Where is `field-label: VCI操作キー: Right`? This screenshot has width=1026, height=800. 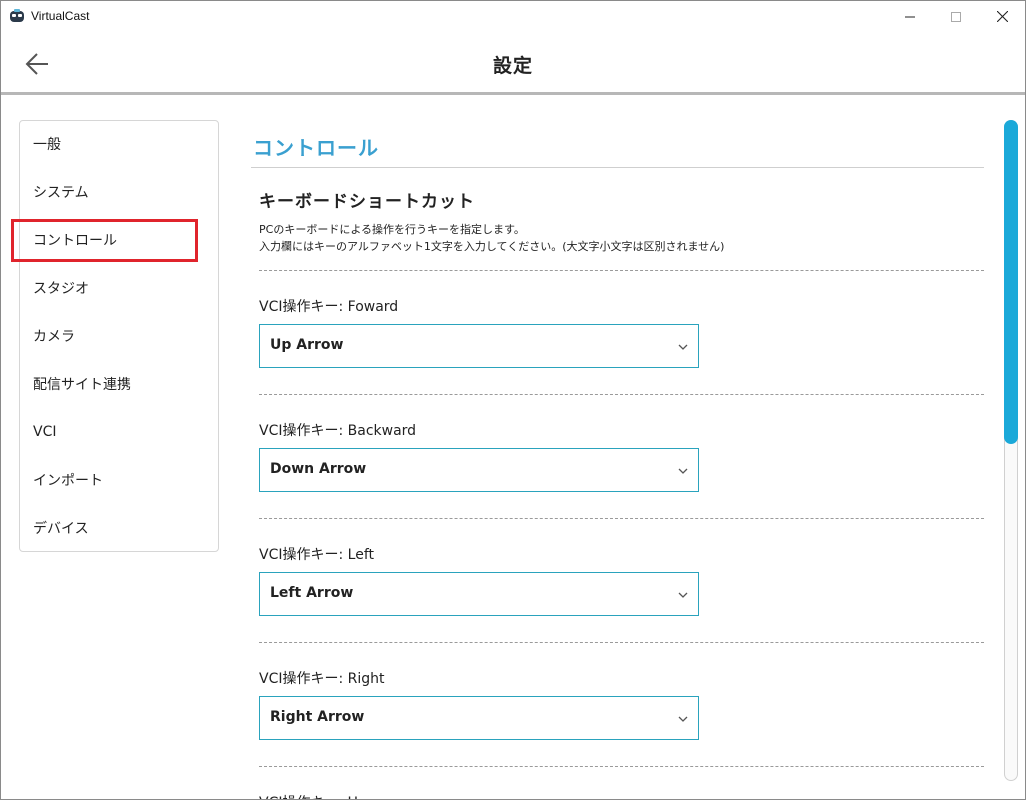
field-label: VCI操作キー: Right is located at coordinates (322, 679).